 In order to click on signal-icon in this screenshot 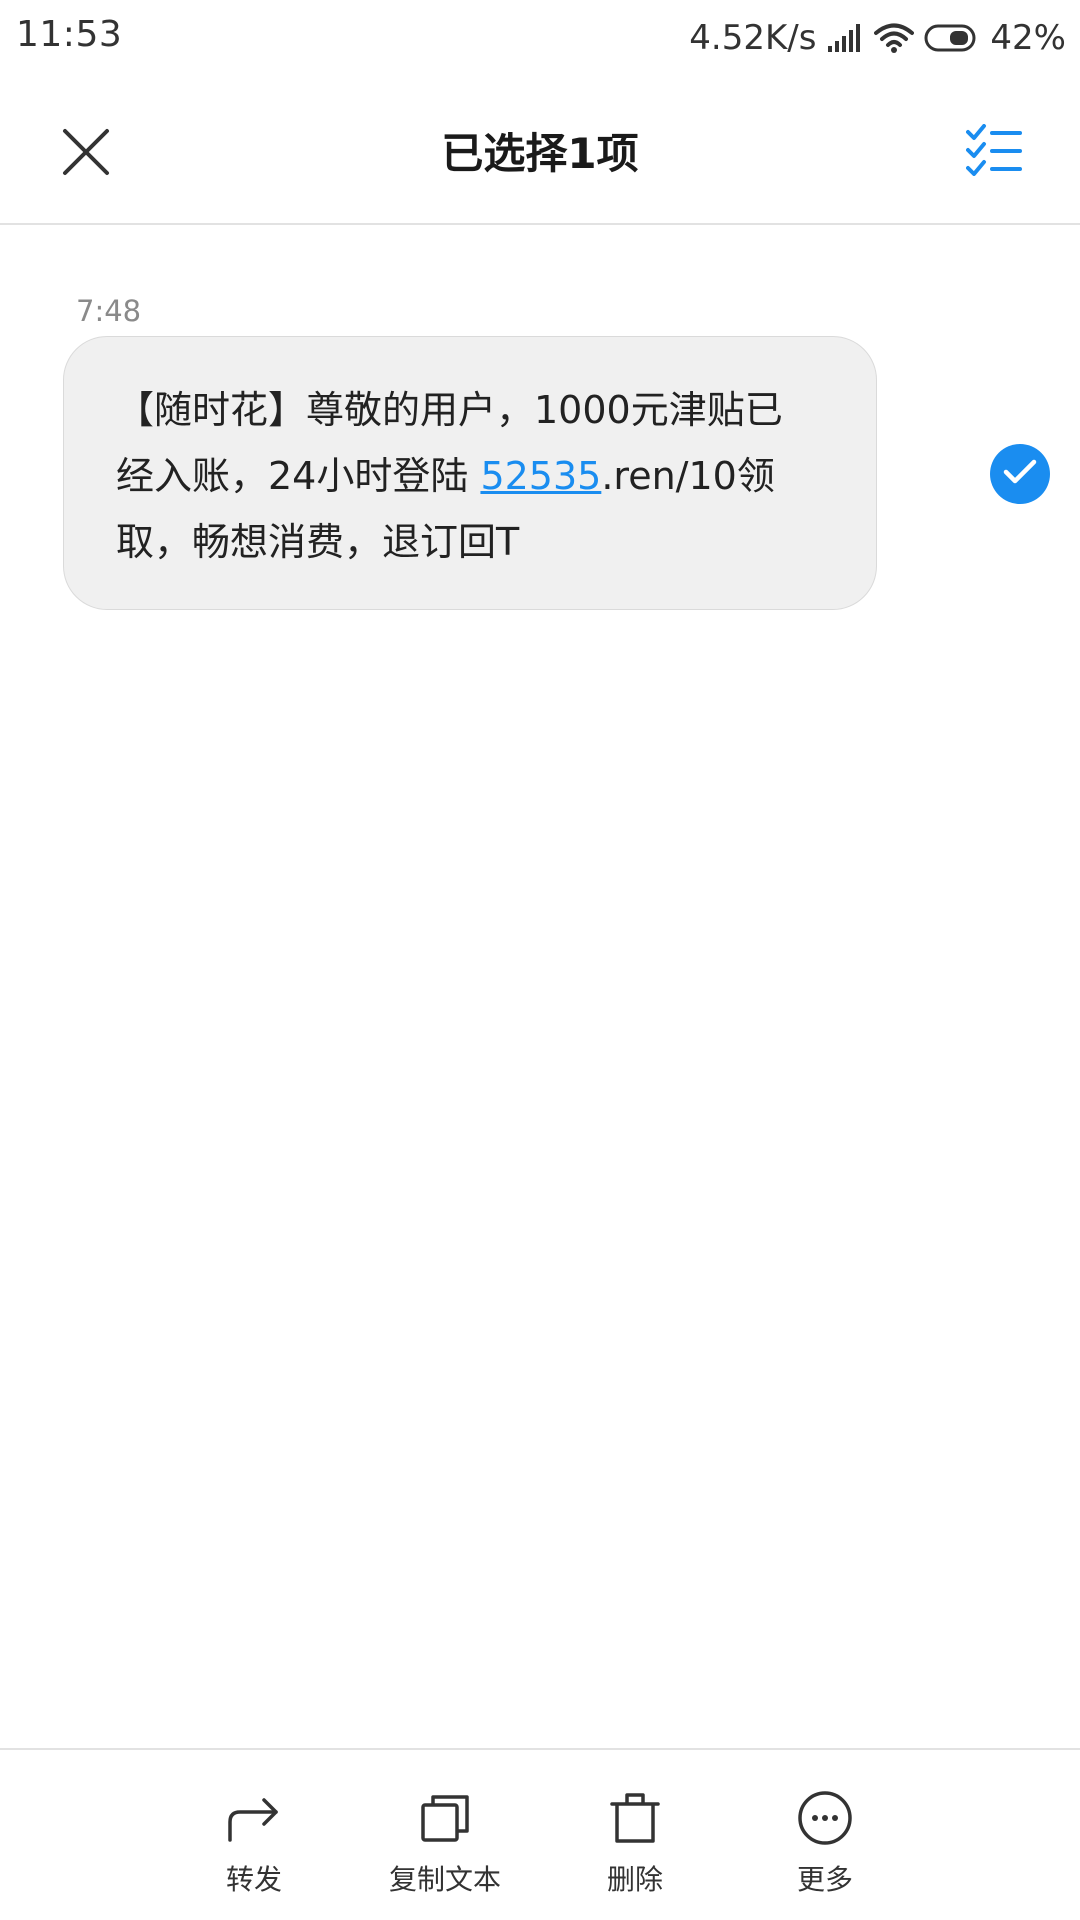, I will do `click(845, 38)`.